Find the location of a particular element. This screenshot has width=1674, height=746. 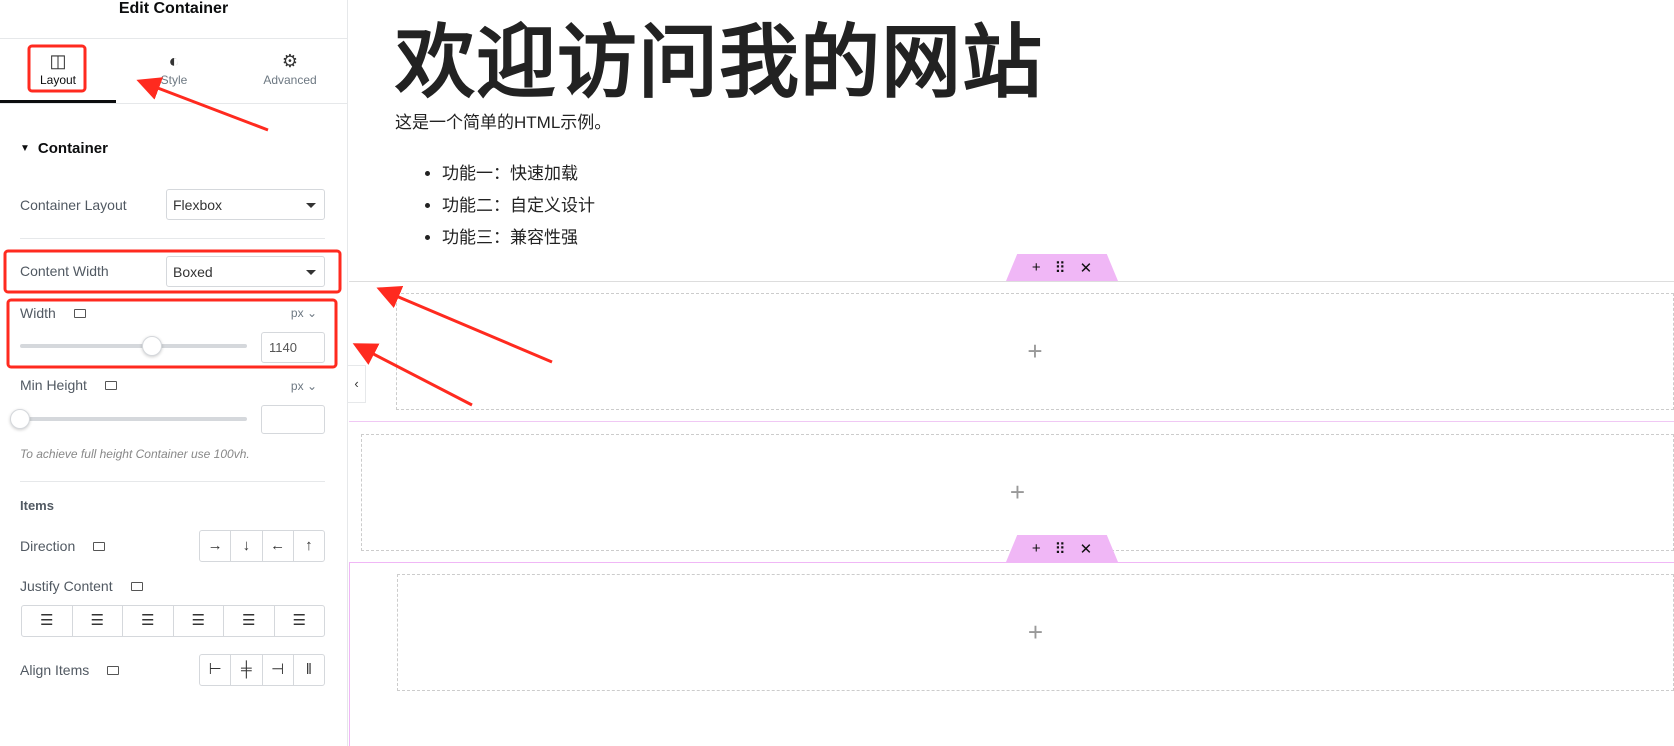

align-center-button: ╪ is located at coordinates (245, 670).